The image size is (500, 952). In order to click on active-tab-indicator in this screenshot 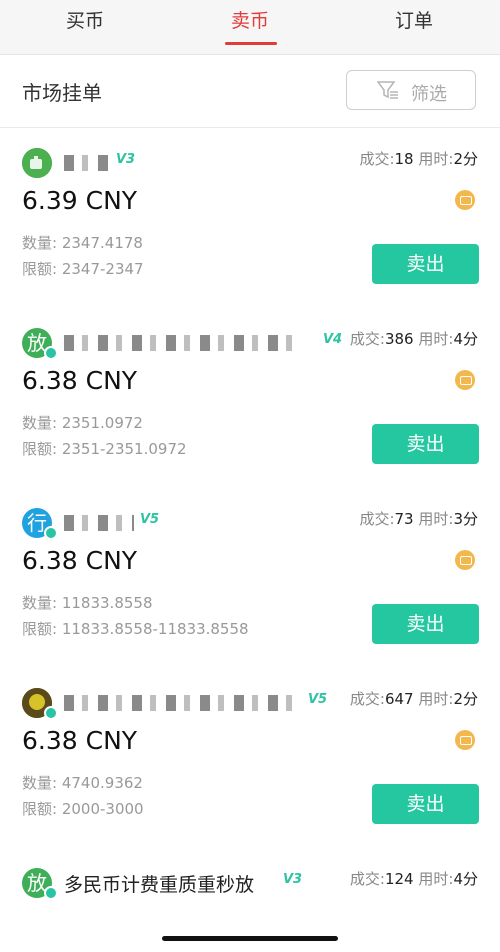, I will do `click(251, 43)`.